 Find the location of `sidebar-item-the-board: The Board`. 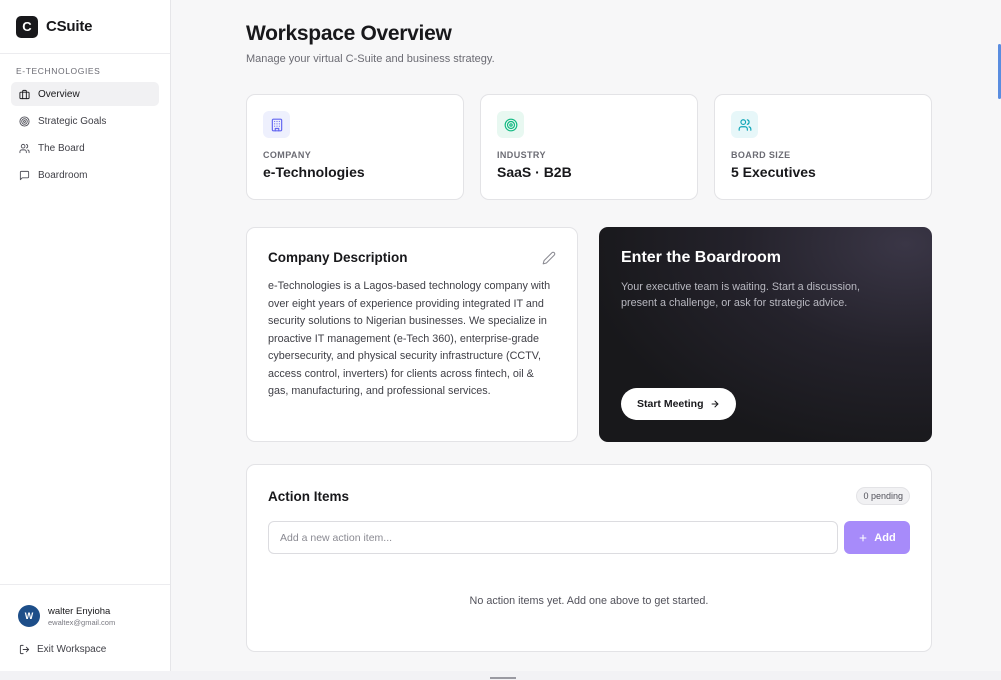

sidebar-item-the-board: The Board is located at coordinates (85, 148).